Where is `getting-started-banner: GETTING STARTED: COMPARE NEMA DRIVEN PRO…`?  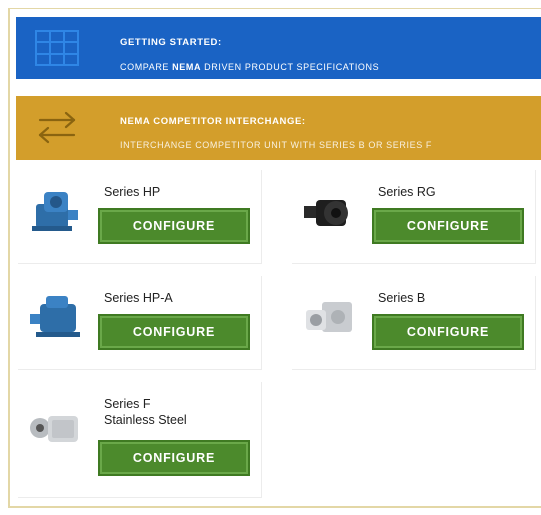 getting-started-banner: GETTING STARTED: COMPARE NEMA DRIVEN PRO… is located at coordinates (278, 48).